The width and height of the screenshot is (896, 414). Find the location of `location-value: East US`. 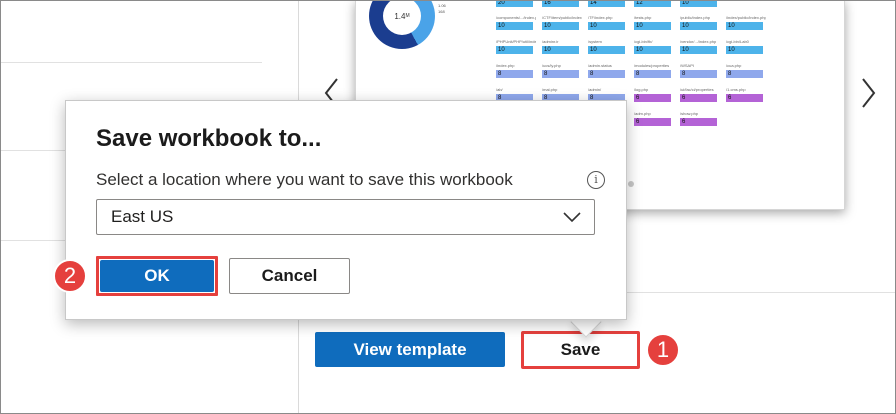

location-value: East US is located at coordinates (142, 216).